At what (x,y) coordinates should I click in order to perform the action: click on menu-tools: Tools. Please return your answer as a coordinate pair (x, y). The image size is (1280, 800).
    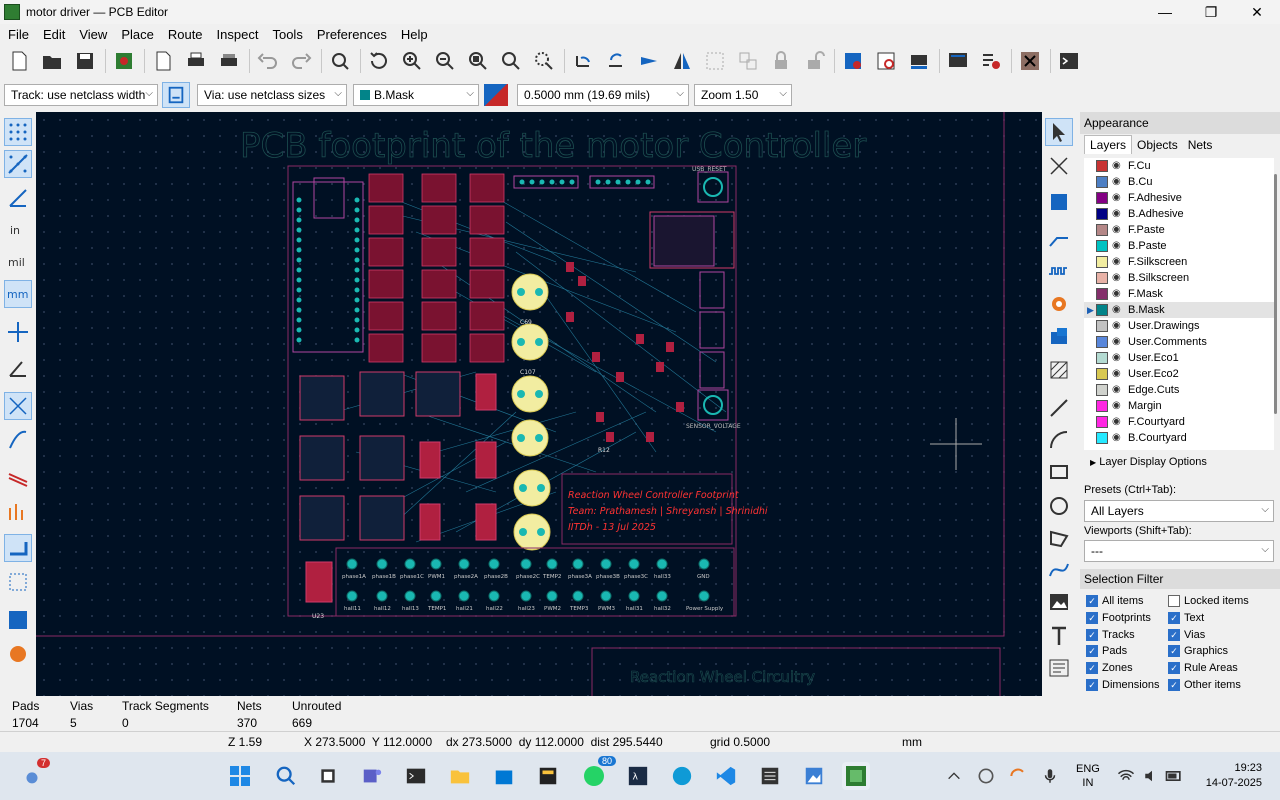
    Looking at the image, I should click on (287, 34).